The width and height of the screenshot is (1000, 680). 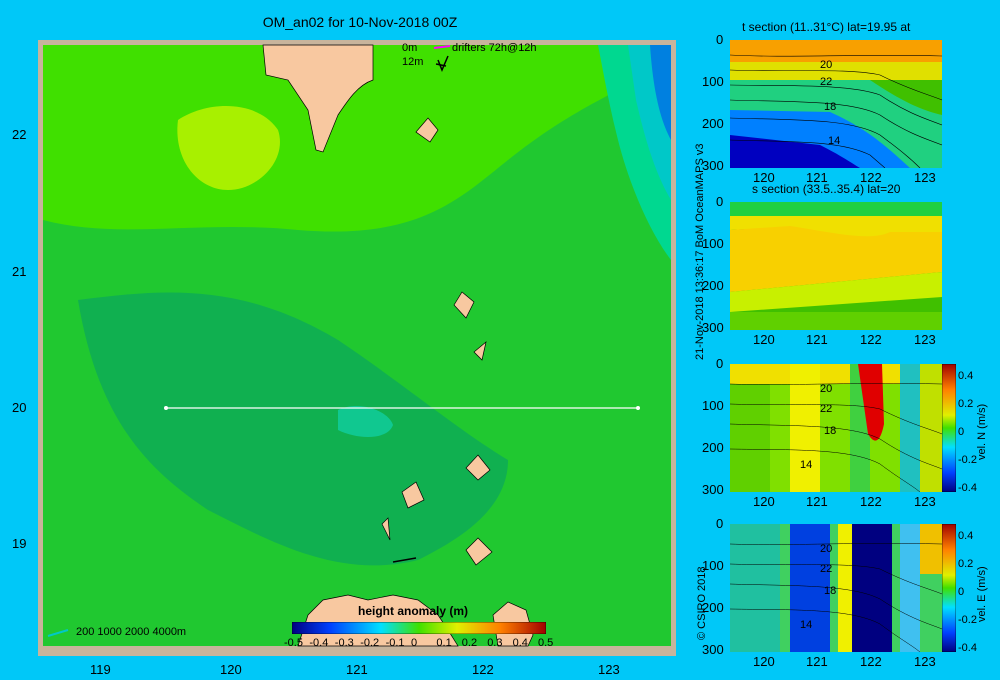 What do you see at coordinates (830, 431) in the screenshot?
I see `vn-contour-18: 18` at bounding box center [830, 431].